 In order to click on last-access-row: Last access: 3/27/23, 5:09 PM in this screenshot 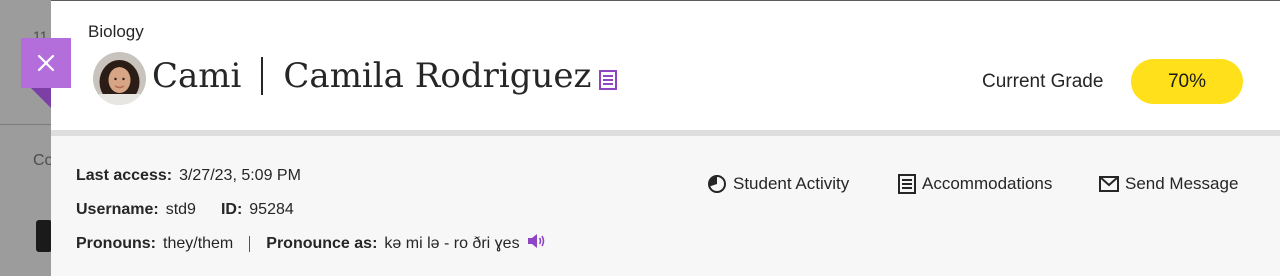, I will do `click(188, 176)`.